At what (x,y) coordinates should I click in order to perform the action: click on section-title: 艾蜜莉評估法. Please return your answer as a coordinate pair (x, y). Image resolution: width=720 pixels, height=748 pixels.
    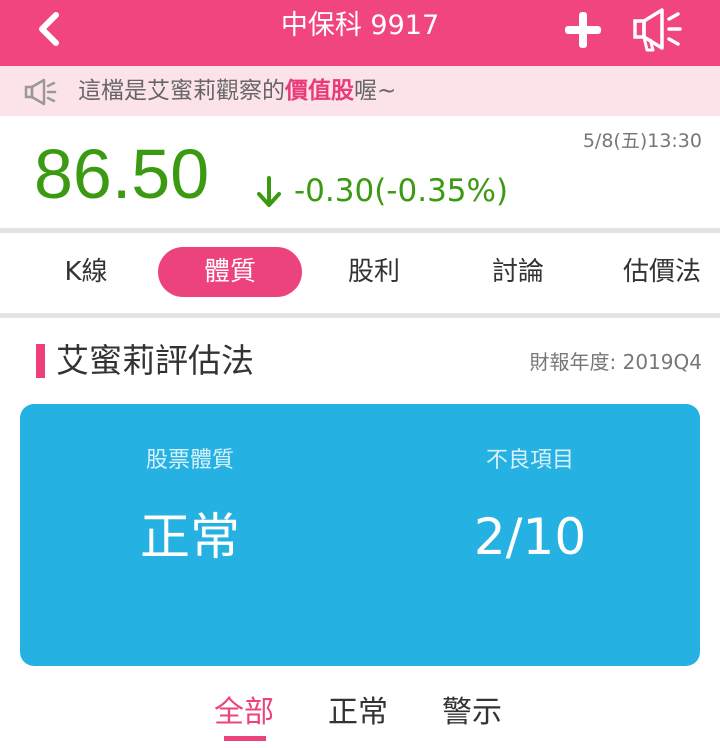
    Looking at the image, I should click on (155, 360).